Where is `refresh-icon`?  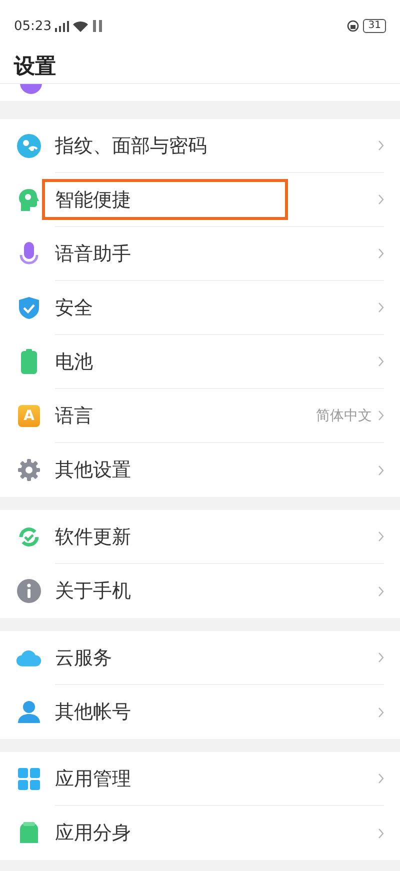 refresh-icon is located at coordinates (29, 537).